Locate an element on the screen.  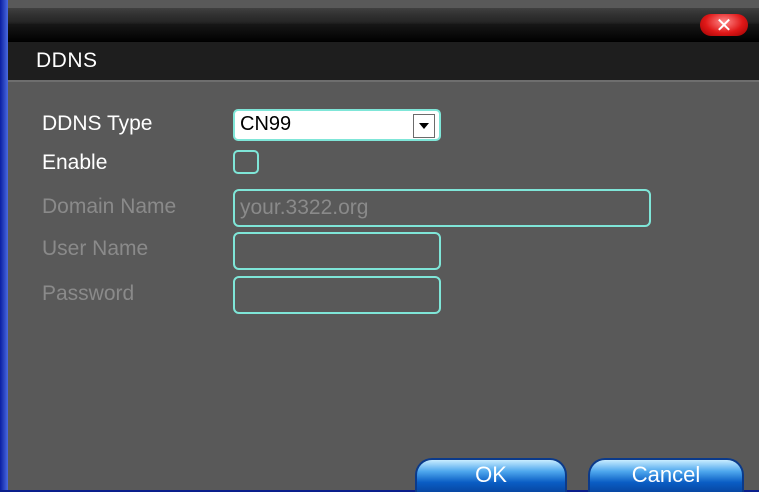
user-name-label: User Name is located at coordinates (95, 248).